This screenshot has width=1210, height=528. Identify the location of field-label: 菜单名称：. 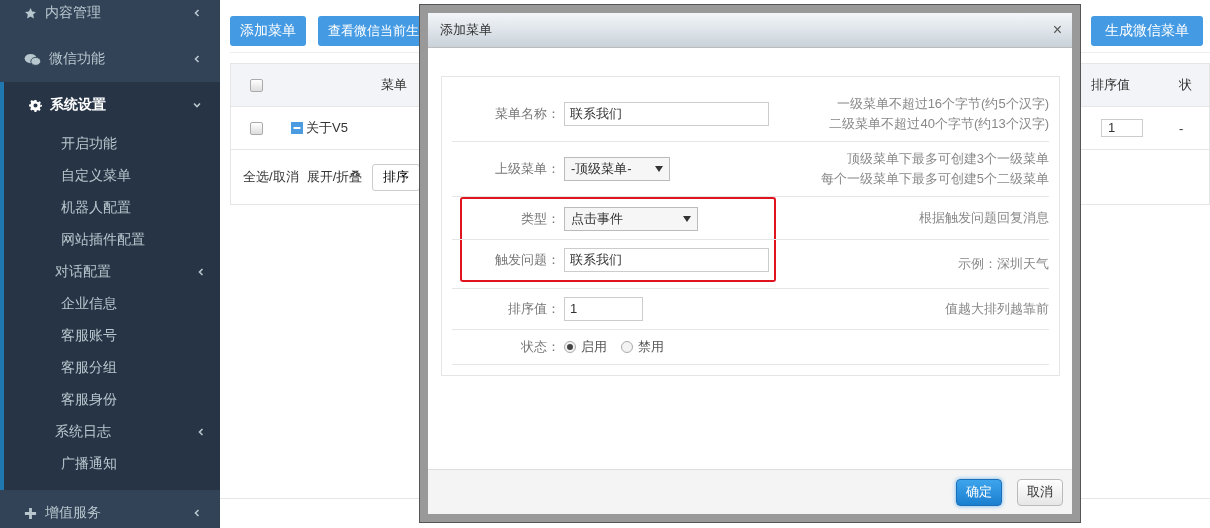
(527, 114).